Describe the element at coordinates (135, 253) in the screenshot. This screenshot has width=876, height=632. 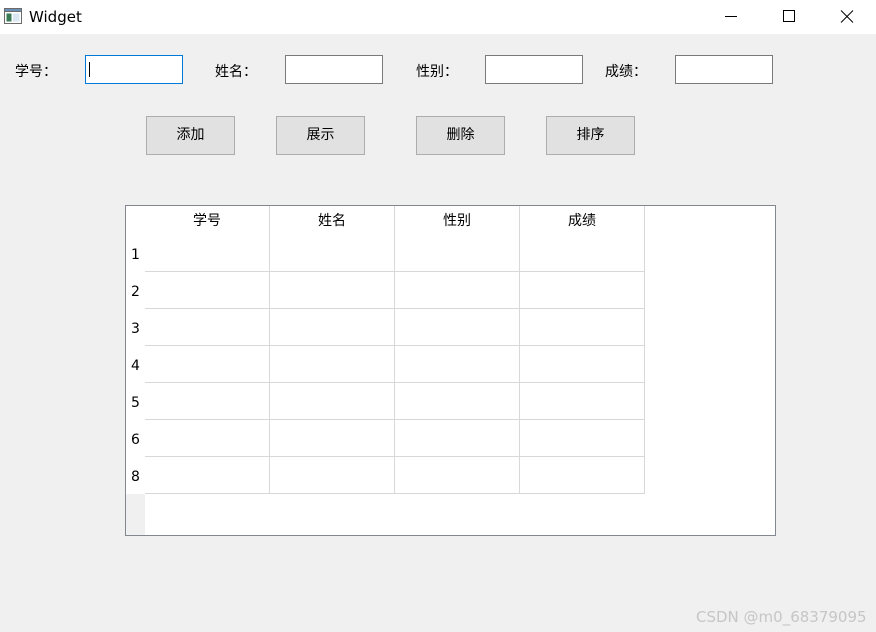
I see `row-header: 1` at that location.